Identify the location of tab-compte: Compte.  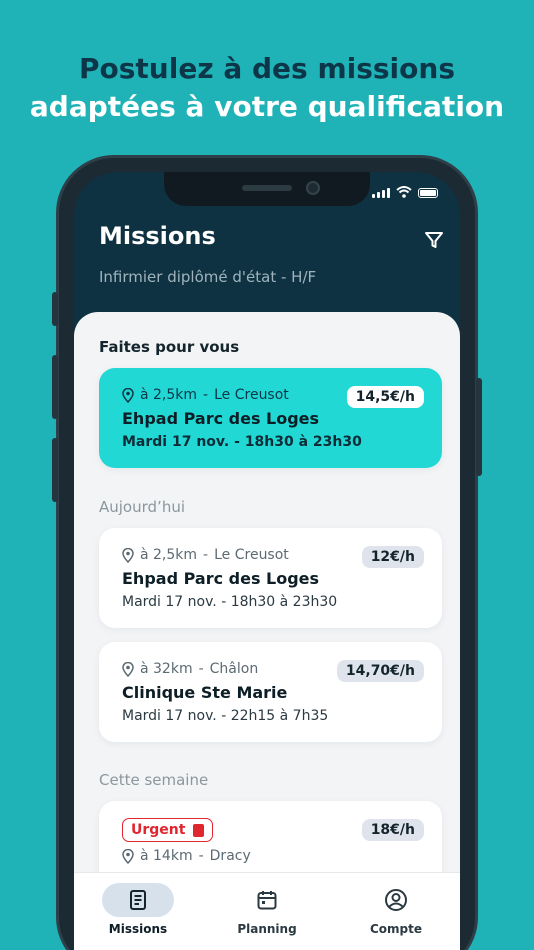
(396, 904).